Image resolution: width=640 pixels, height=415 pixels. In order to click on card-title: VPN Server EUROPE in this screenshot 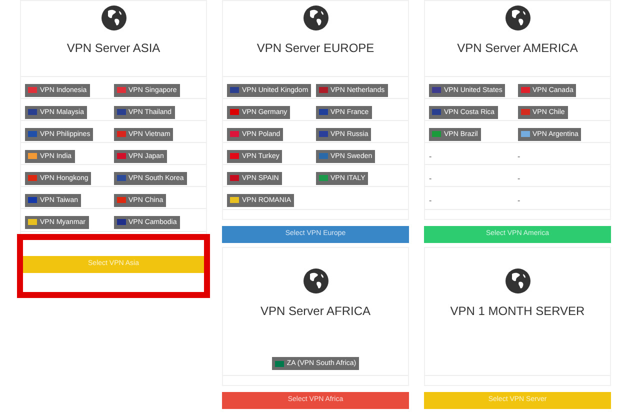, I will do `click(315, 48)`.